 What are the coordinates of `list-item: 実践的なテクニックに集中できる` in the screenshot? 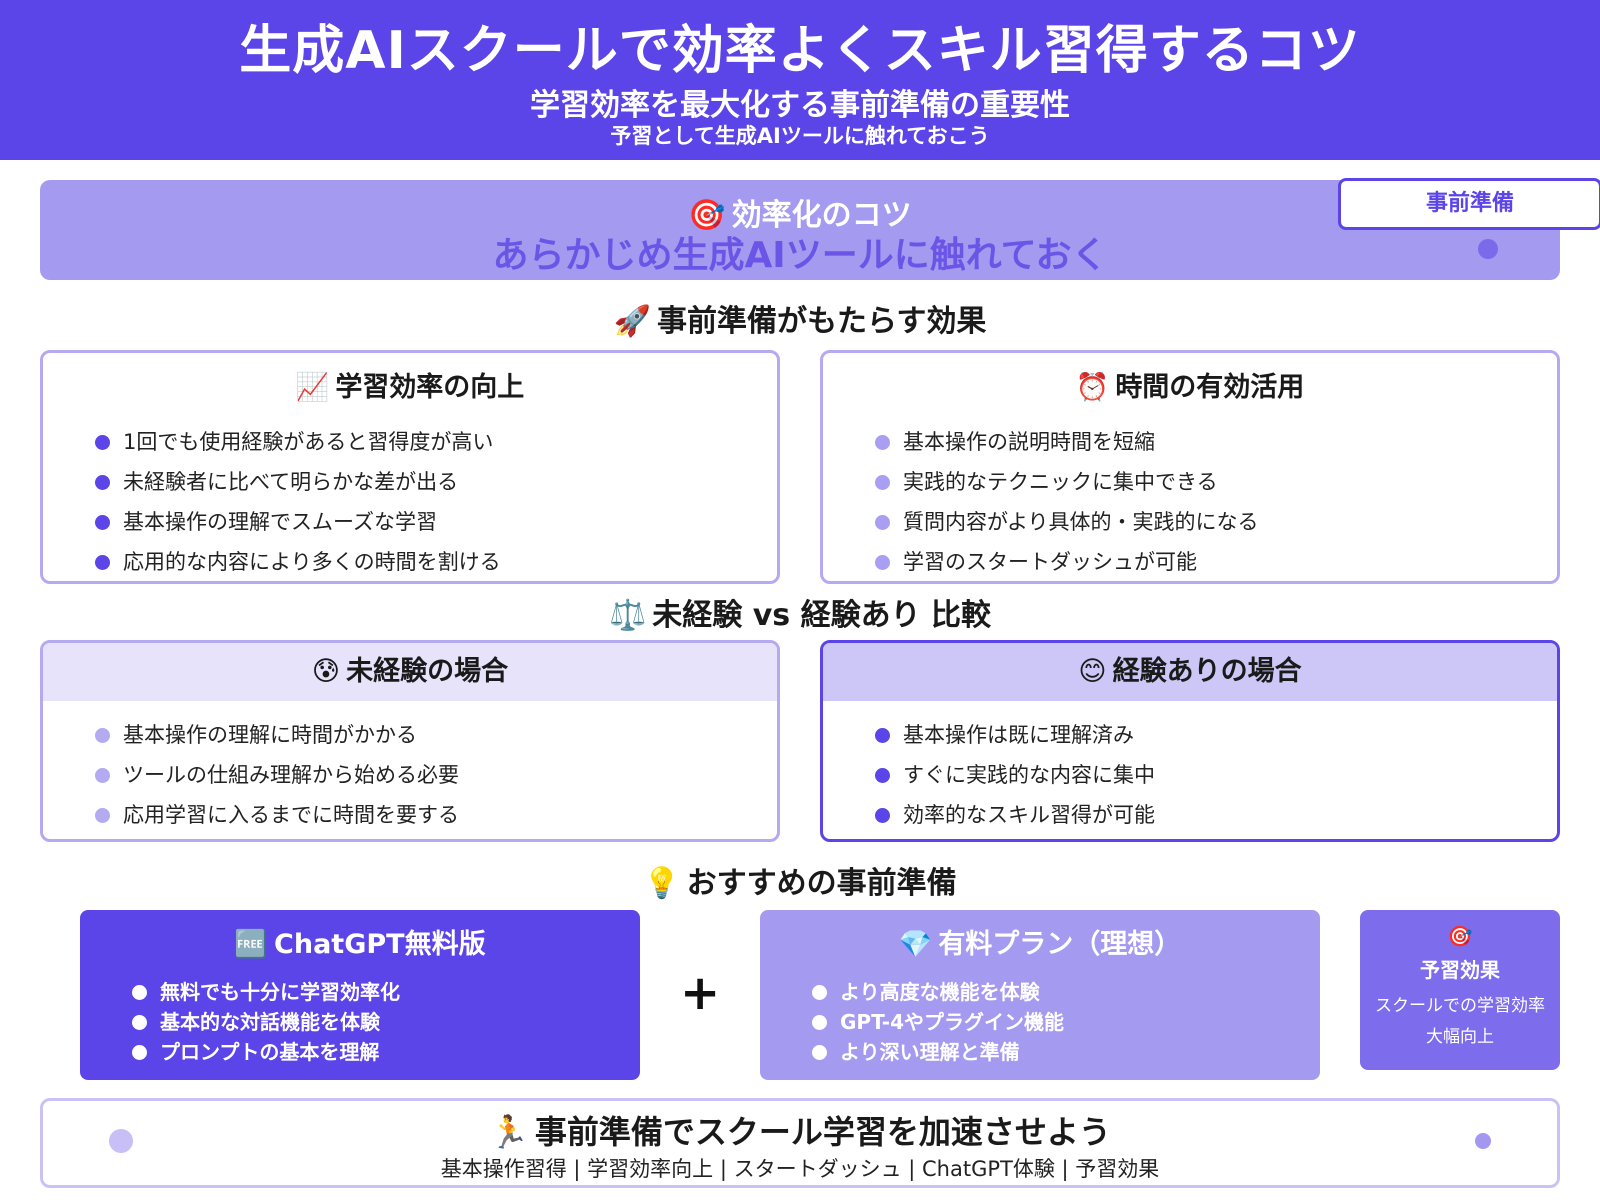 It's located at (1190, 482).